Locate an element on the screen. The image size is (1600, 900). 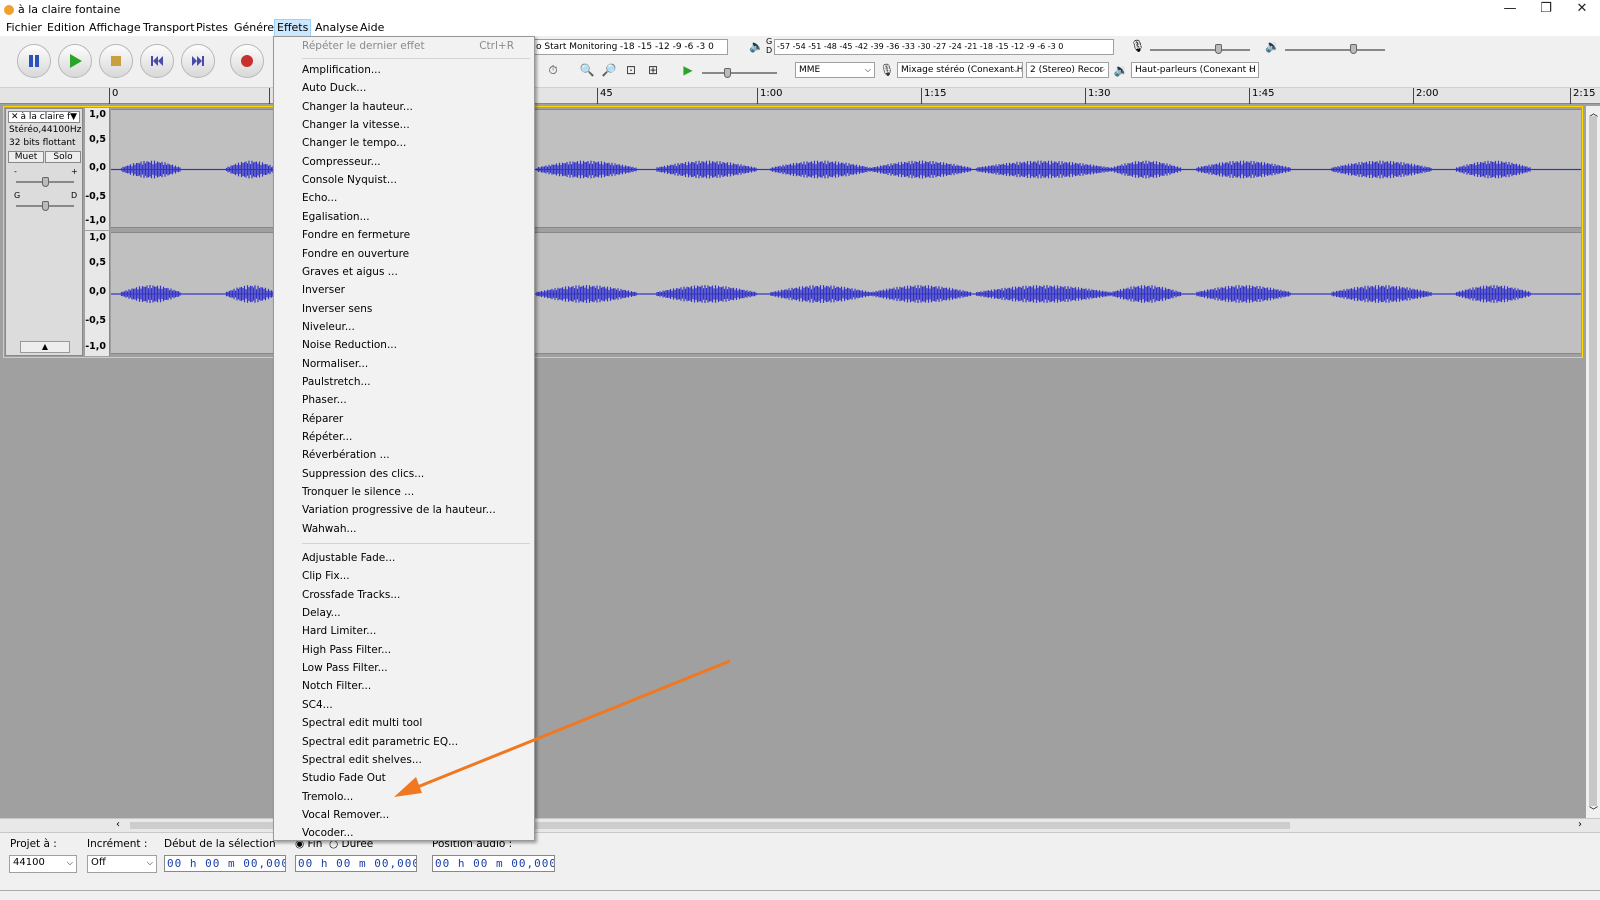
record-button is located at coordinates (247, 61).